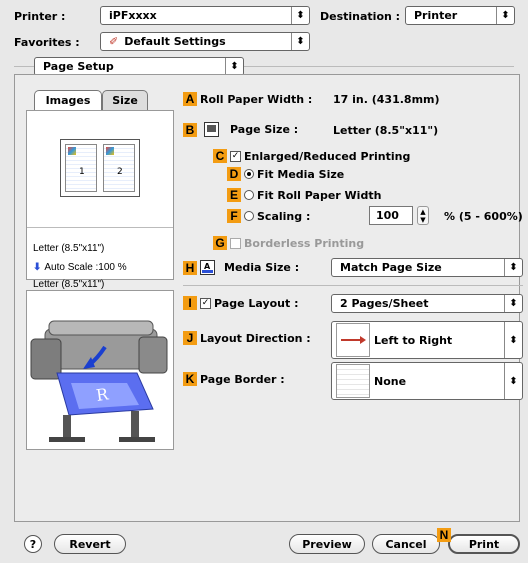 Image resolution: width=528 pixels, height=563 pixels. What do you see at coordinates (391, 267) in the screenshot?
I see `media-size-select-value: Match Page Size` at bounding box center [391, 267].